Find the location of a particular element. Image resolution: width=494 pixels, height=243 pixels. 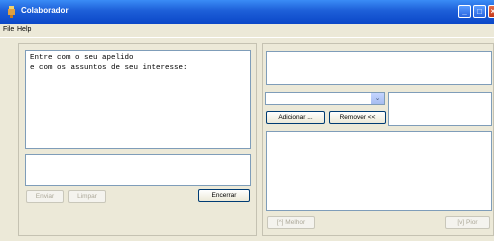

menu-bar: File Help is located at coordinates (247, 30).